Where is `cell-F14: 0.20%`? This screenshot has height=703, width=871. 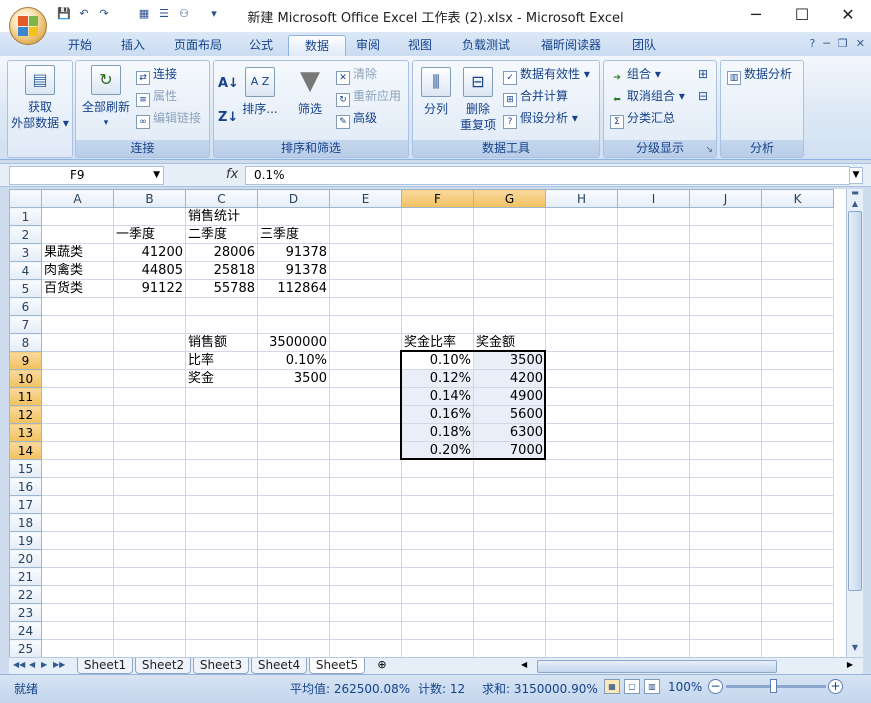
cell-F14: 0.20% is located at coordinates (437, 450).